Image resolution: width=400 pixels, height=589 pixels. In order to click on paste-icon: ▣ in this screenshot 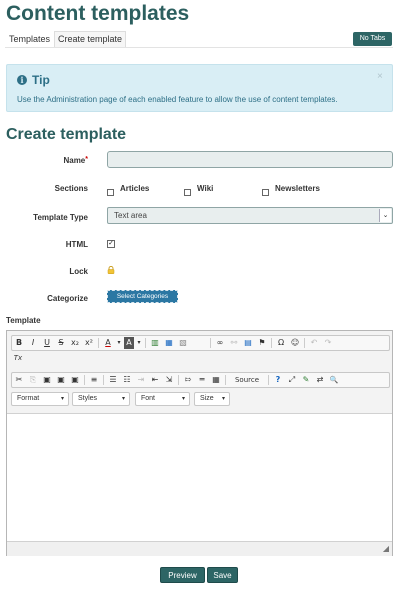, I will do `click(47, 380)`.